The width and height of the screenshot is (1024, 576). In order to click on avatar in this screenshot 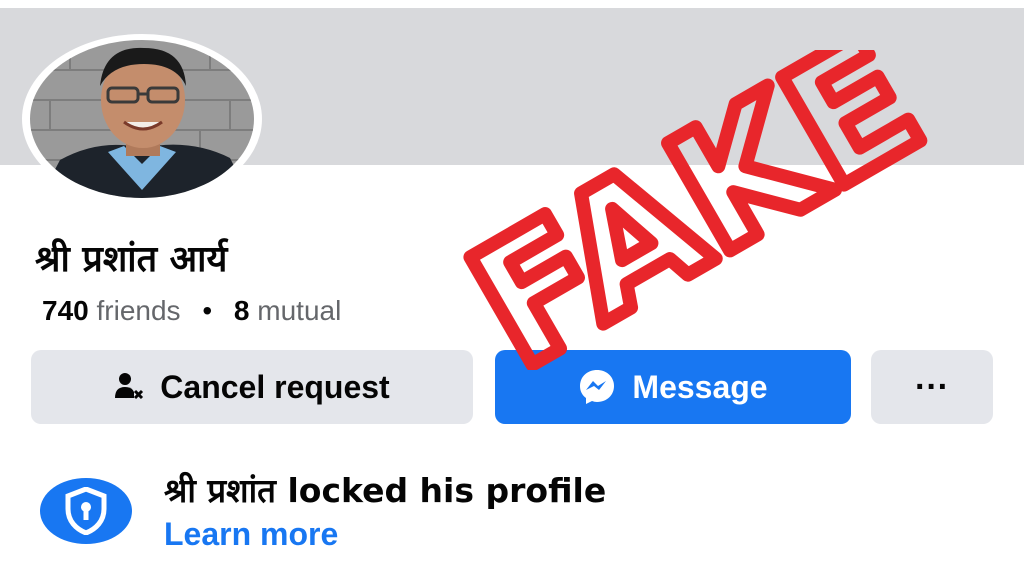, I will do `click(142, 119)`.